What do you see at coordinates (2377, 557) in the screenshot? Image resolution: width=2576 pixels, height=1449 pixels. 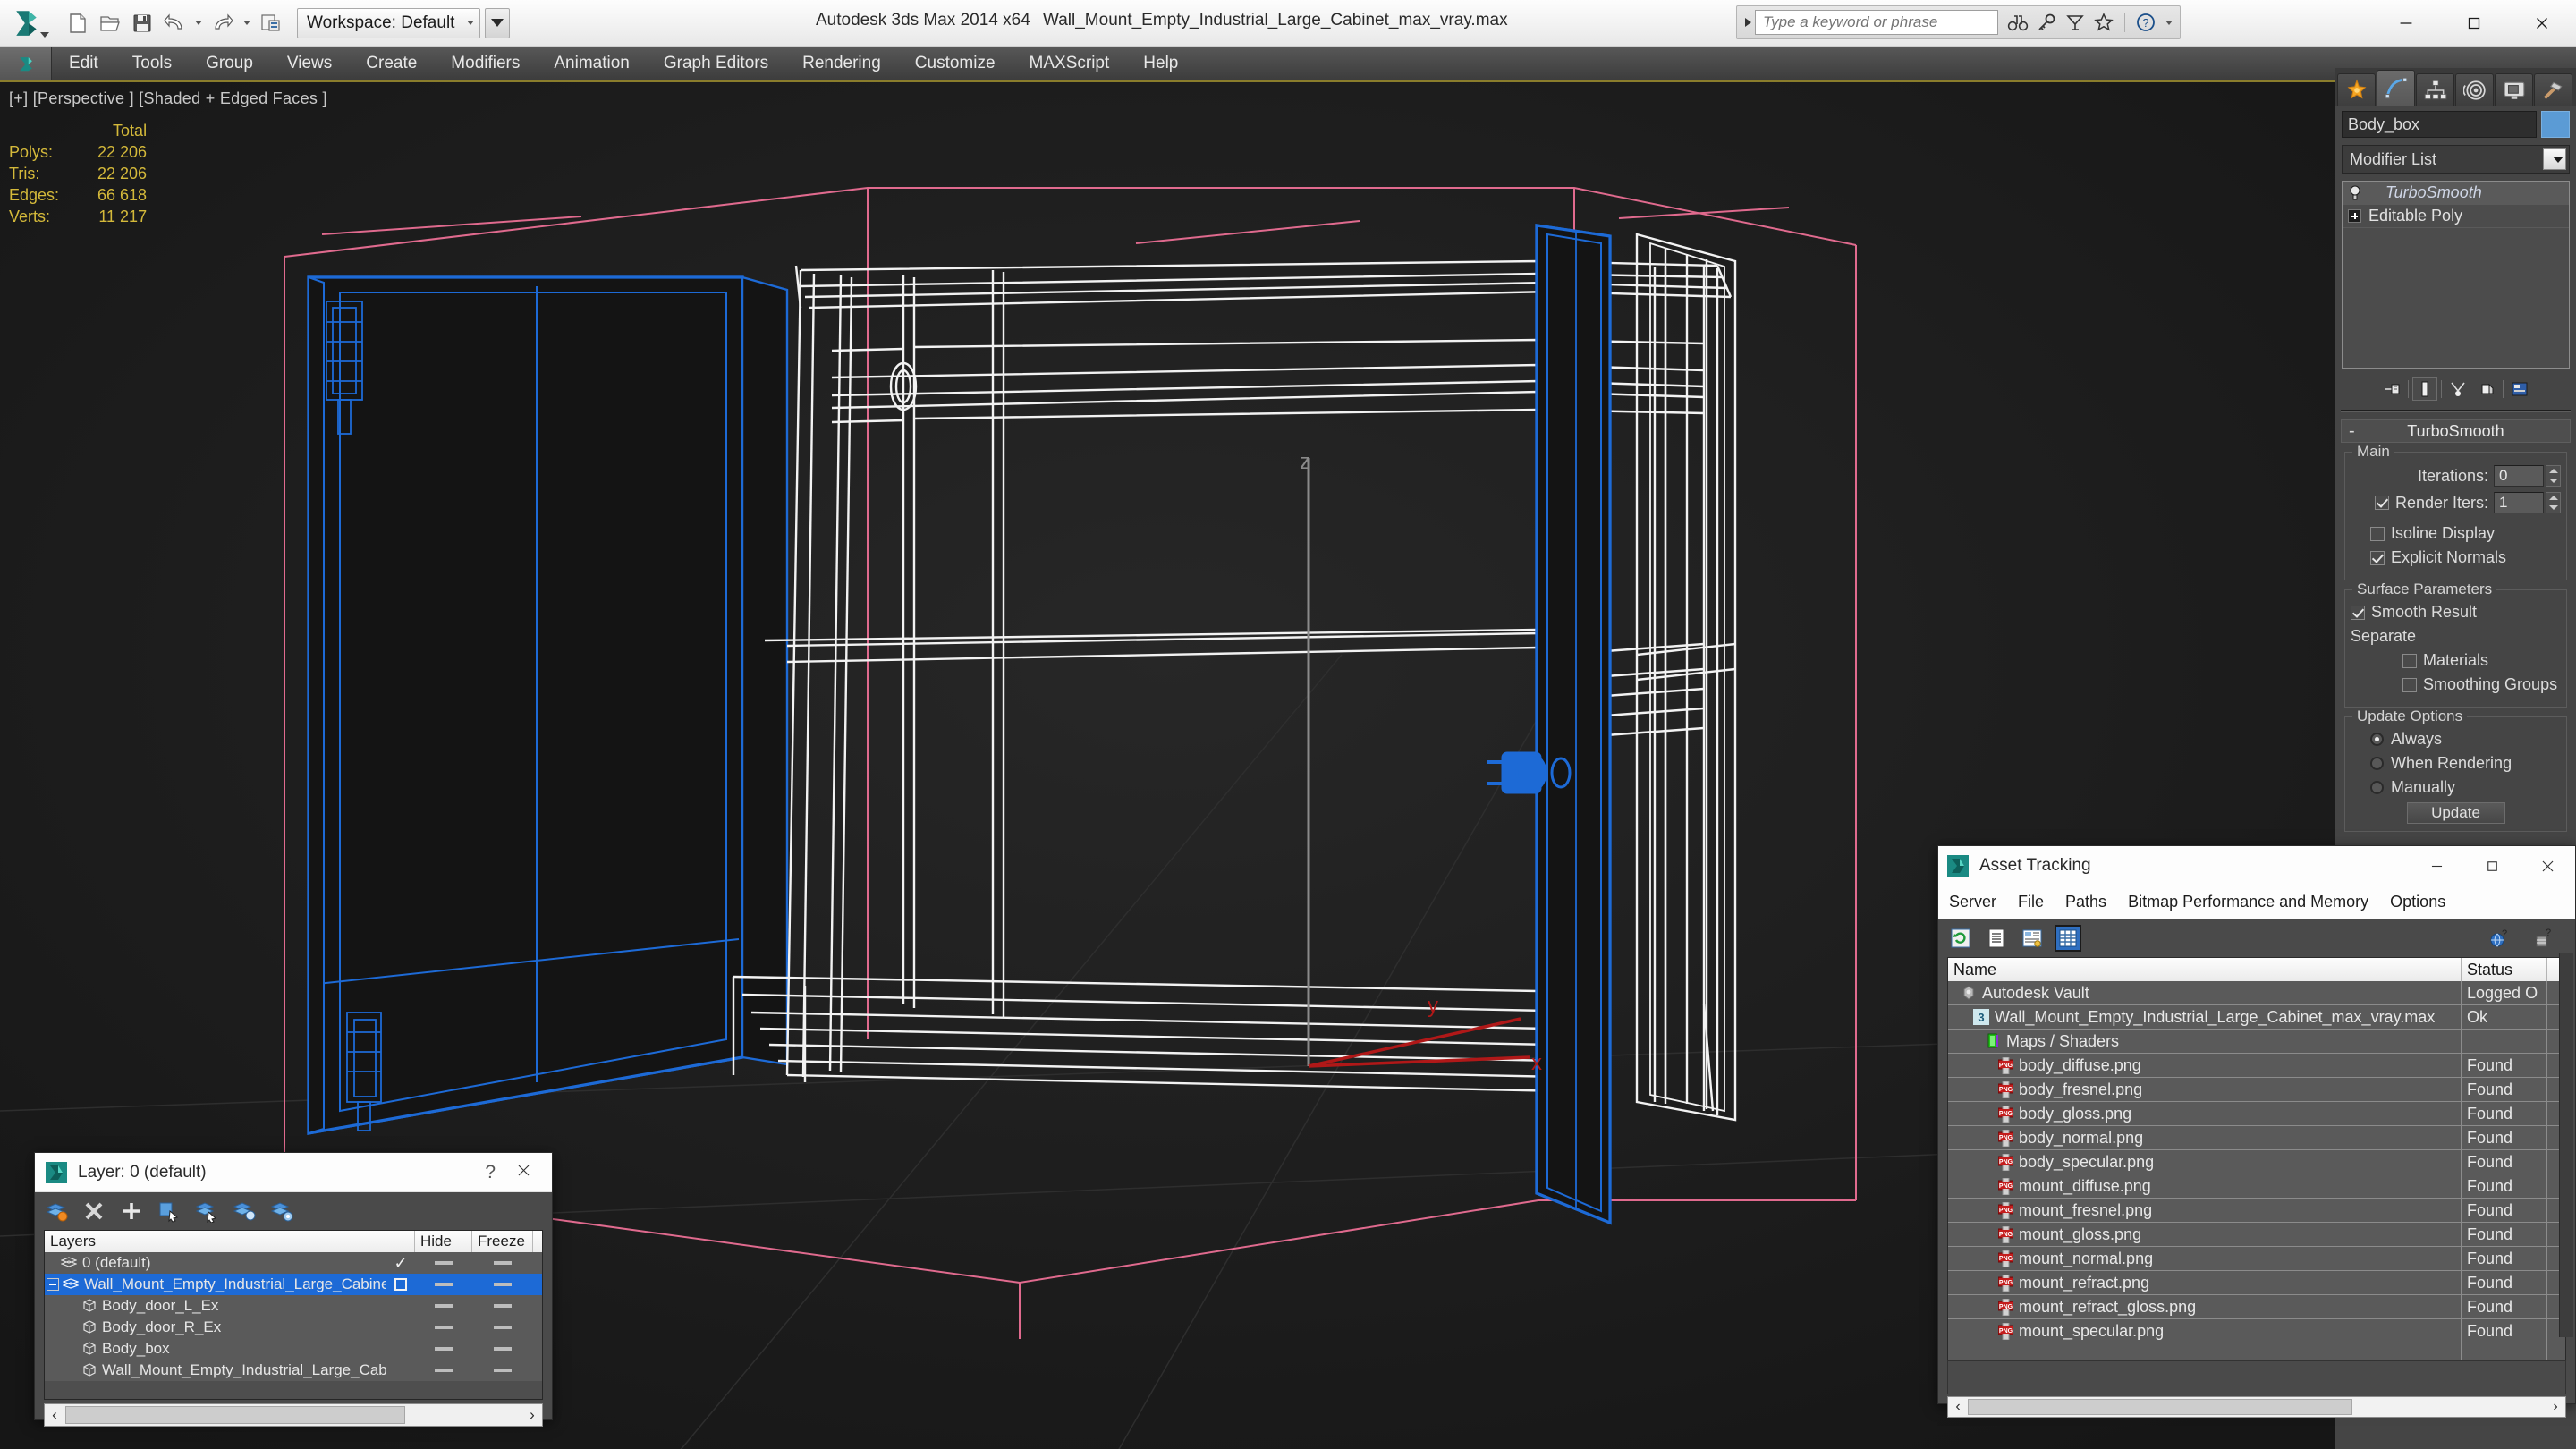 I see `explicit-normals-checkbox` at bounding box center [2377, 557].